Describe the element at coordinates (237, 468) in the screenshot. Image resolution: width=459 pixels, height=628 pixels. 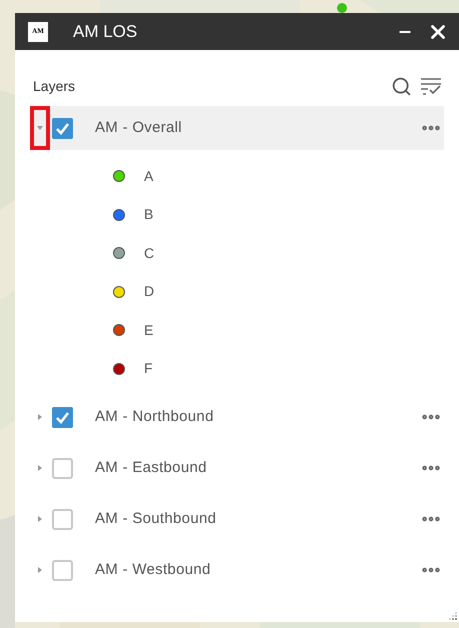
I see `layer-row: AM - Eastbound` at that location.